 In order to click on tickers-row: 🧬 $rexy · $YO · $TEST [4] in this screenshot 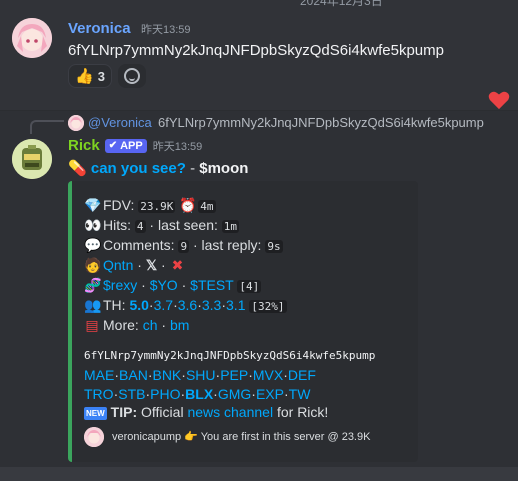, I will do `click(173, 285)`.